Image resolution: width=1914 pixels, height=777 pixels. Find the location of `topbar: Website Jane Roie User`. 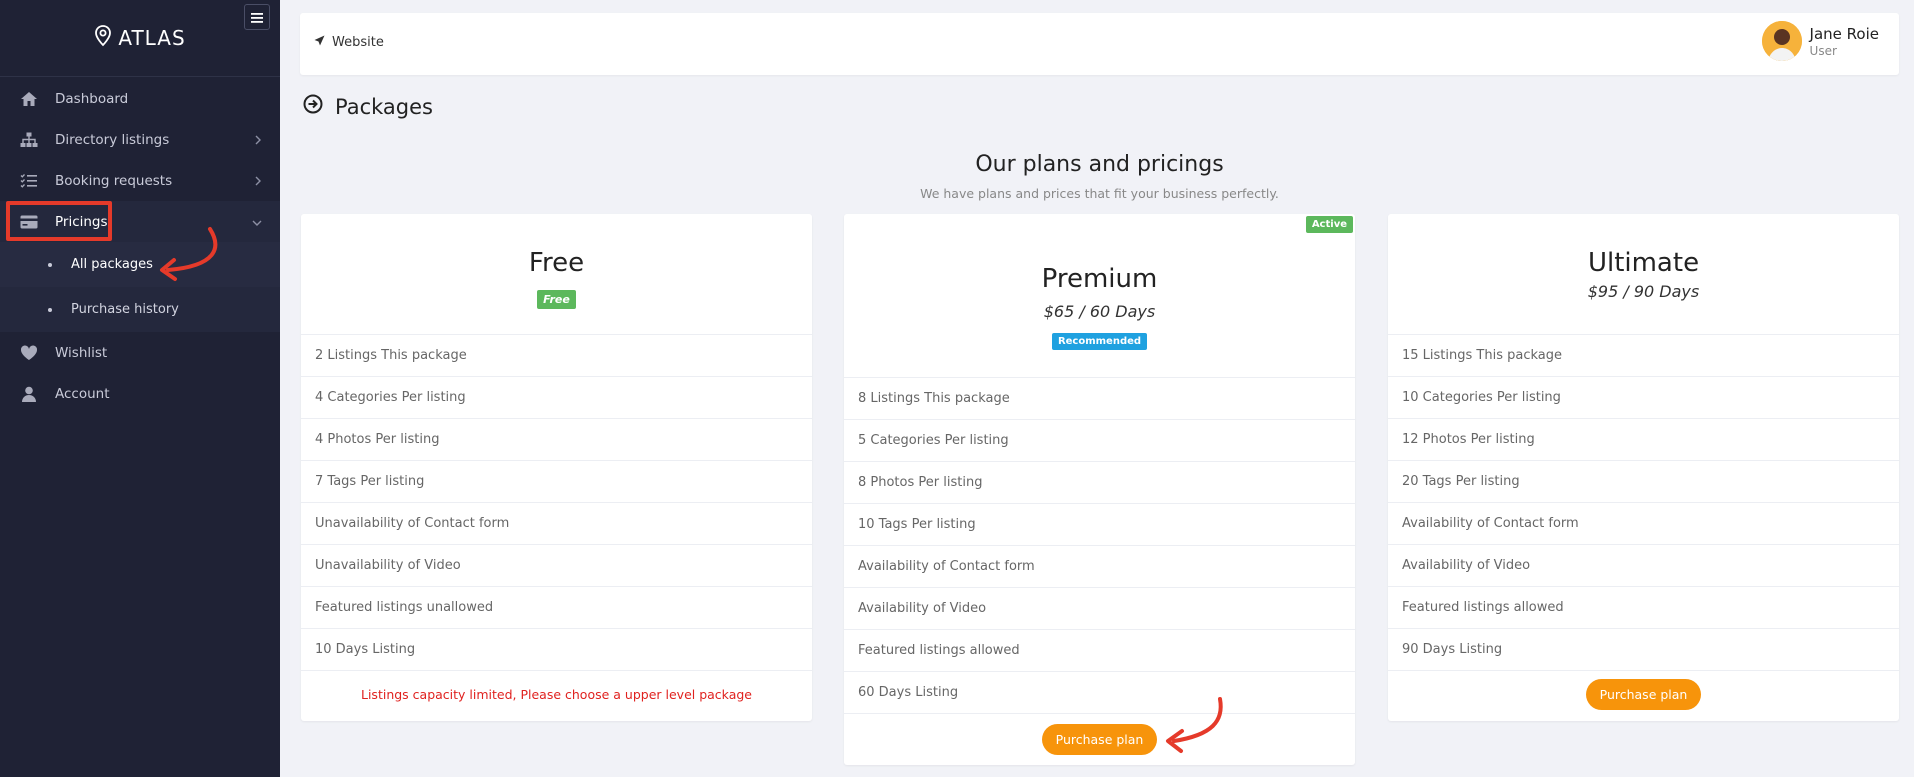

topbar: Website Jane Roie User is located at coordinates (1099, 44).